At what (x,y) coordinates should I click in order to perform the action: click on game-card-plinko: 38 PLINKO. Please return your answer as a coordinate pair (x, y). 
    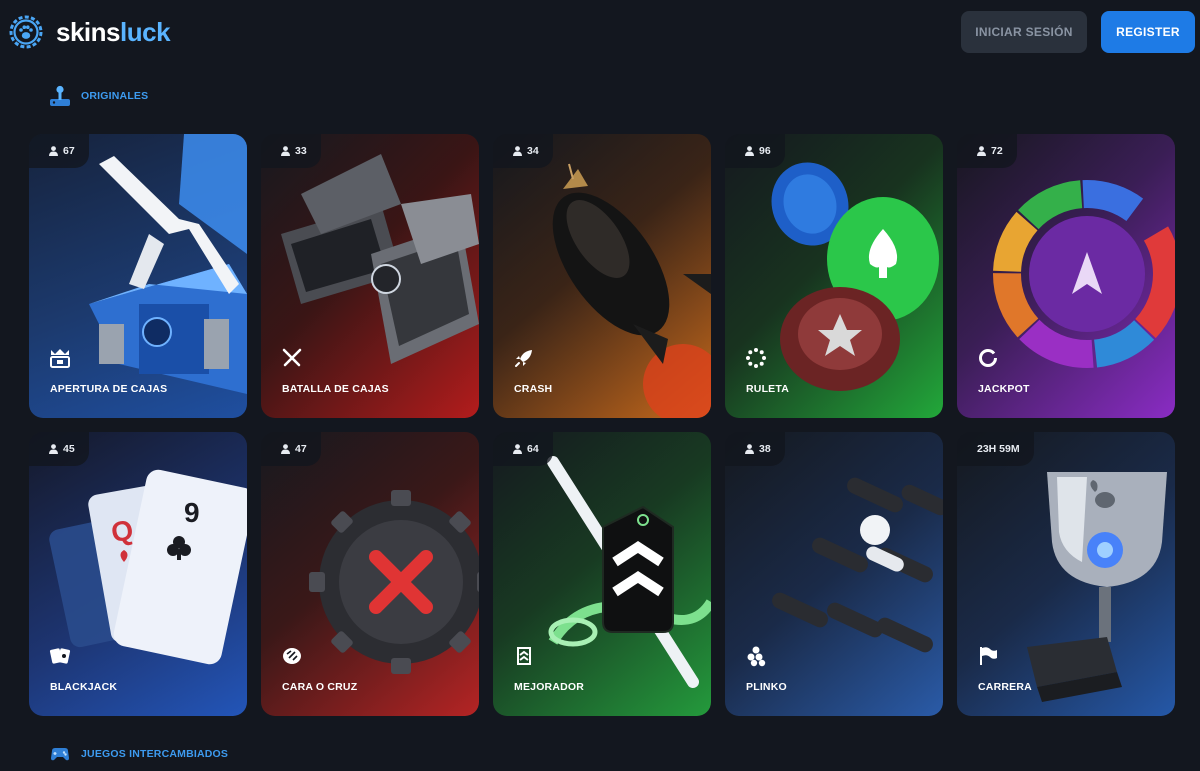
    Looking at the image, I should click on (834, 574).